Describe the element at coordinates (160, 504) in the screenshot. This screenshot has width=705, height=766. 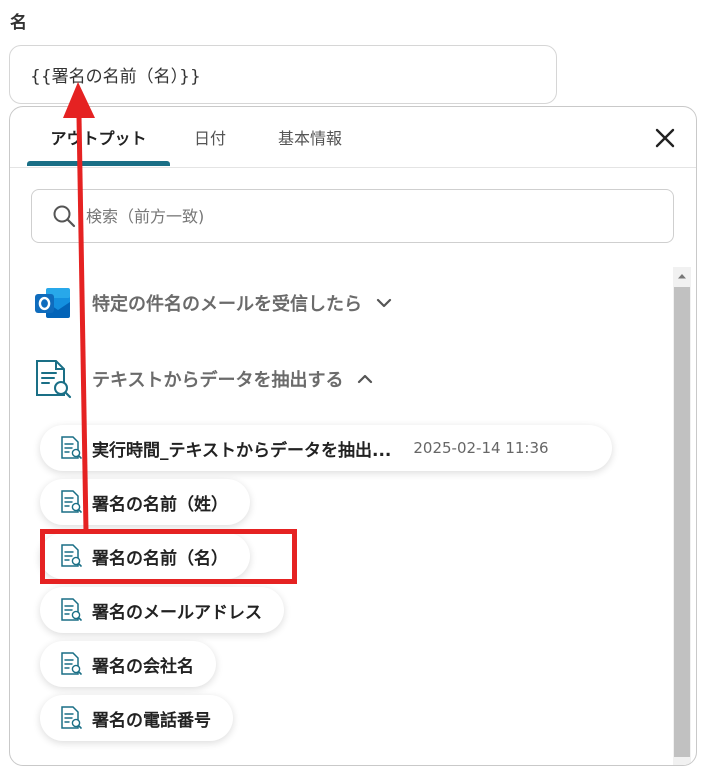
I see `output-item-label: 署名の名前（姓）` at that location.